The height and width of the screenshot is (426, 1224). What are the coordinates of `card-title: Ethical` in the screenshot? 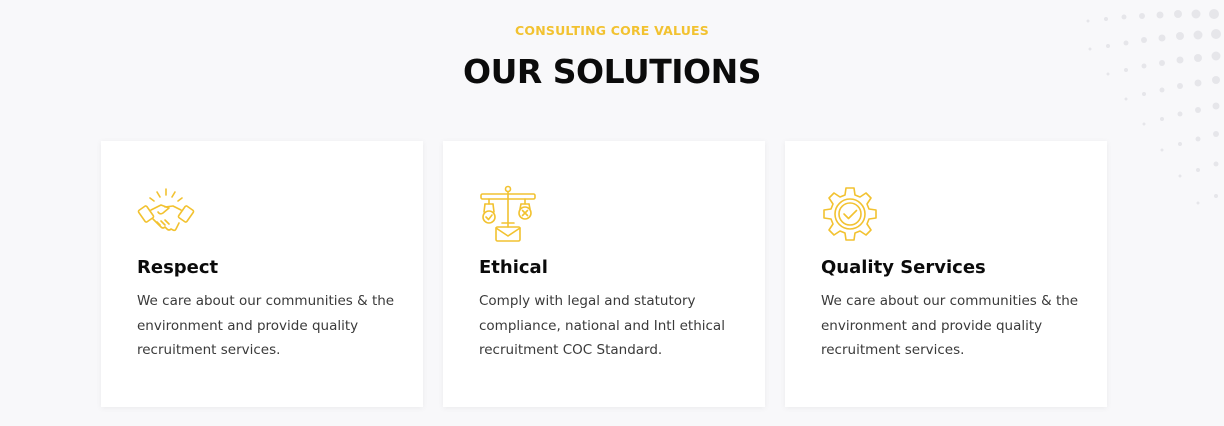 It's located at (513, 267).